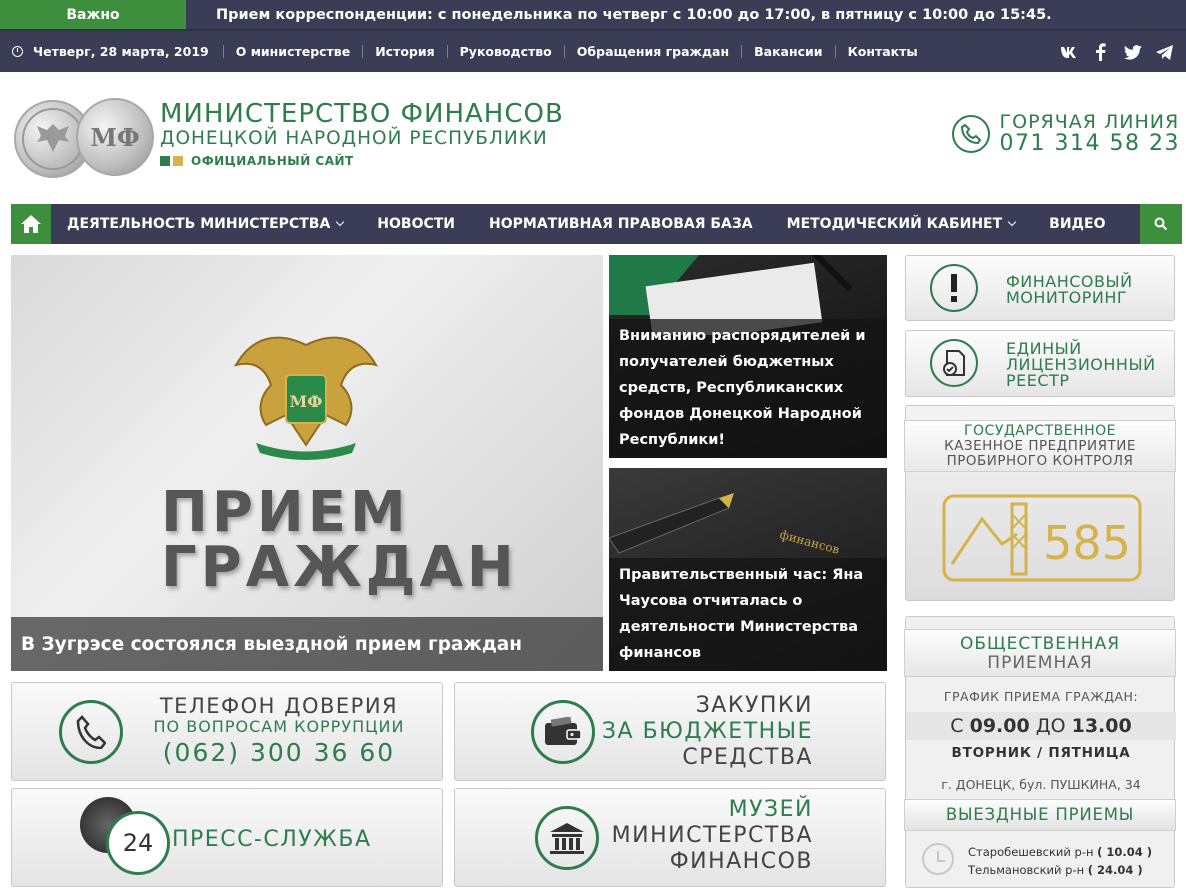 Image resolution: width=1186 pixels, height=896 pixels. Describe the element at coordinates (354, 138) in the screenshot. I see `ministry-subtitle: ДОНЕЦКОЙ НАРОДНОЙ РЕСПУБЛИКИ` at that location.